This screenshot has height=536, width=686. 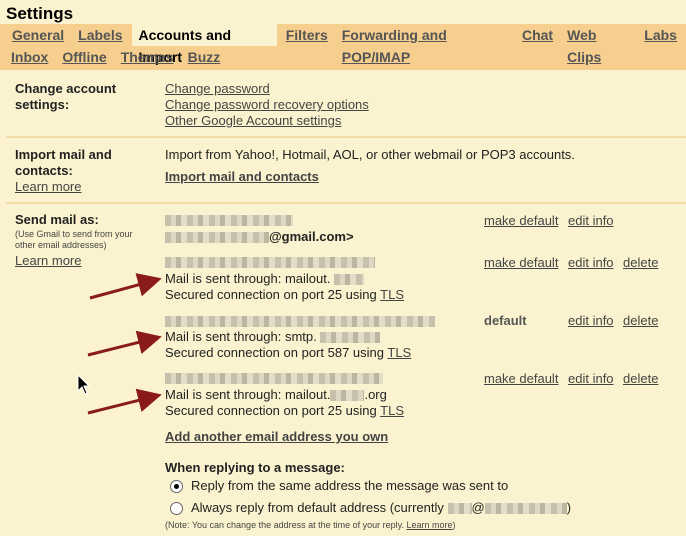 I want to click on annotation-arrows, so click(x=119, y=344).